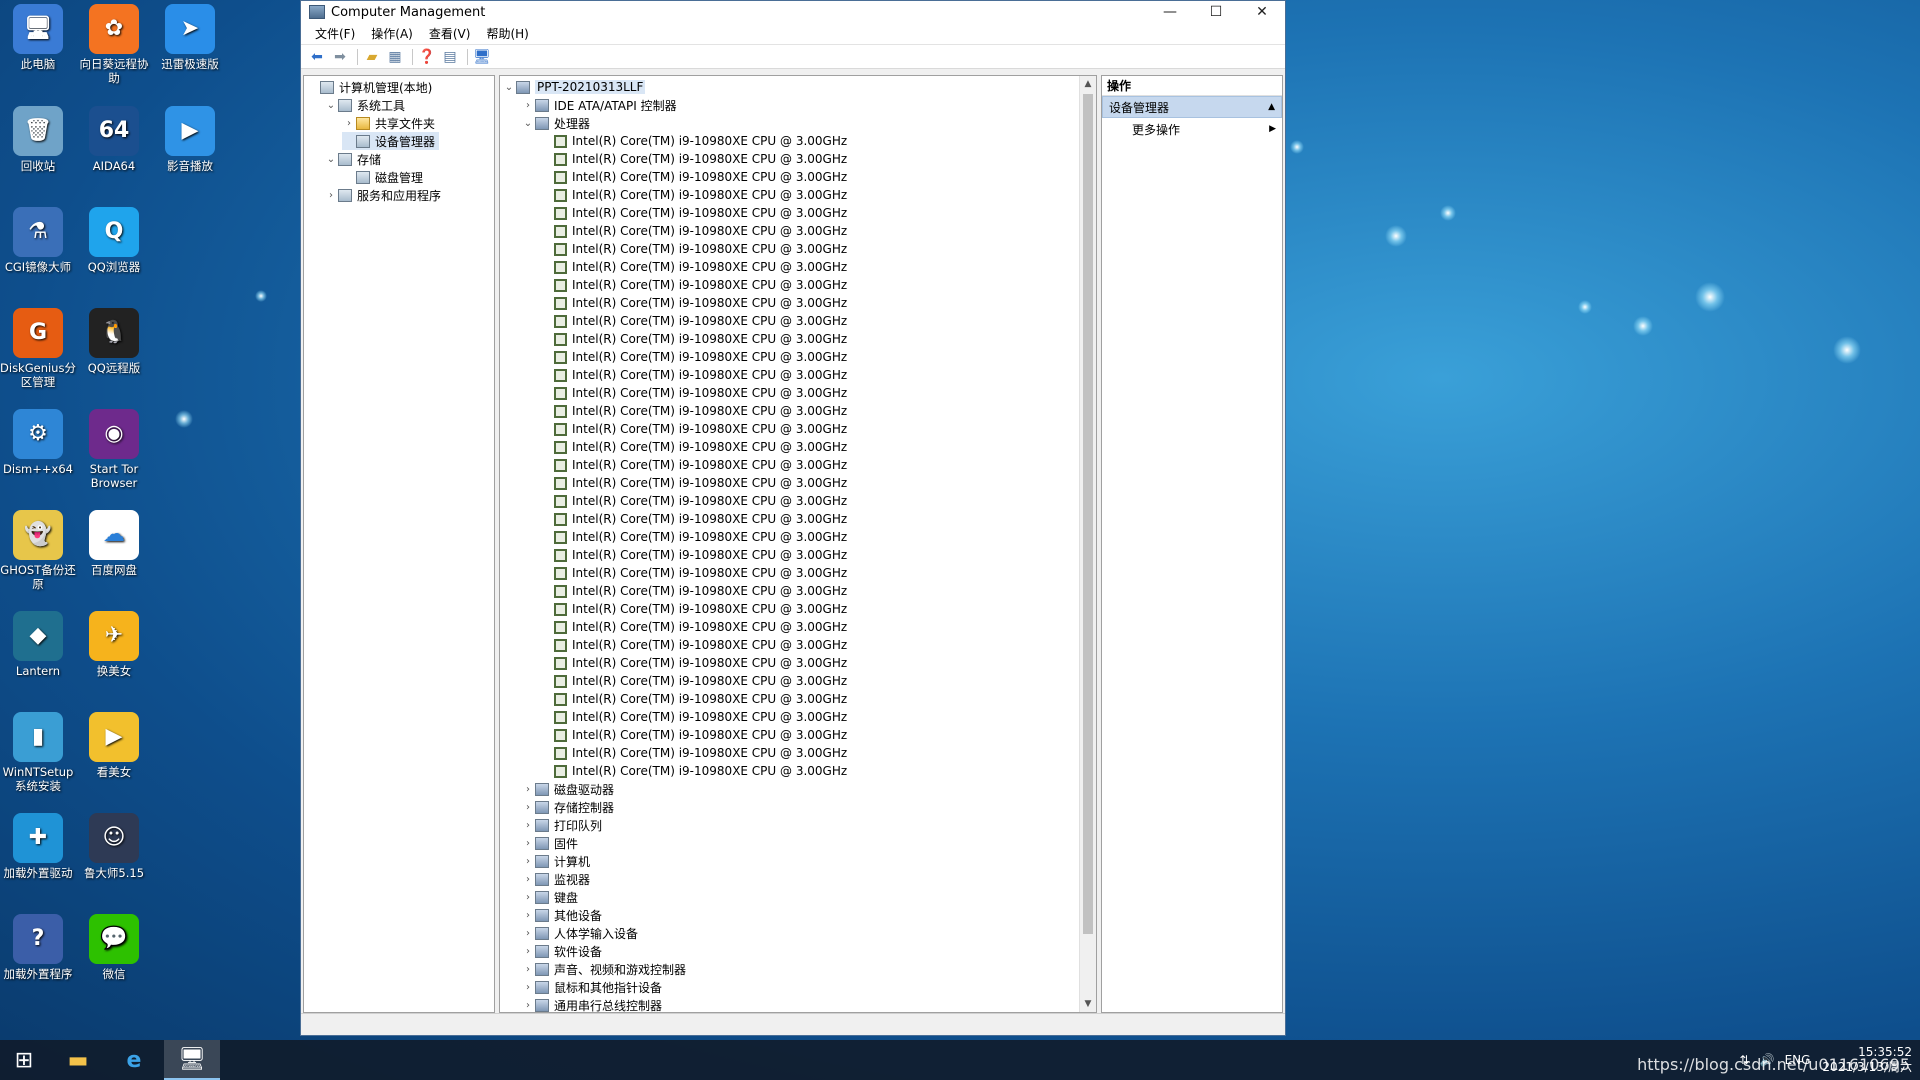 This screenshot has height=1080, width=1920. I want to click on help-icon: ❓, so click(427, 57).